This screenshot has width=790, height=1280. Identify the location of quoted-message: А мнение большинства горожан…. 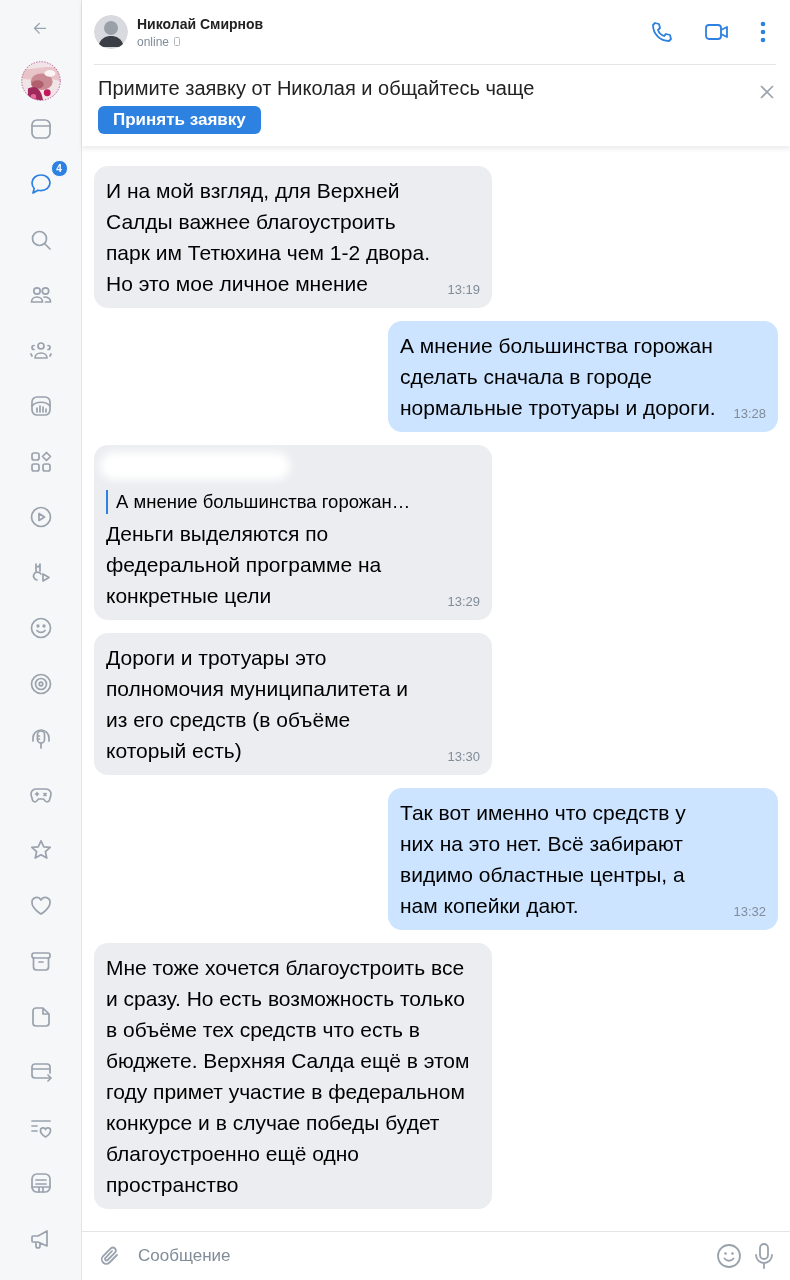
(293, 502).